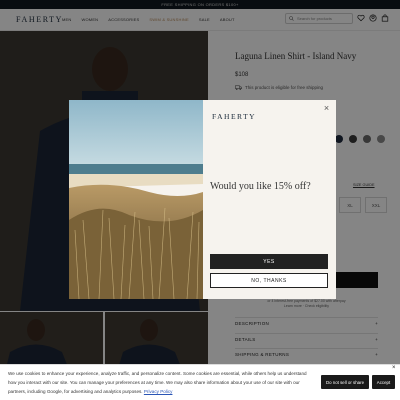 Image resolution: width=400 pixels, height=400 pixels. Describe the element at coordinates (260, 186) in the screenshot. I see `modal-headline: Would you like 15% off?` at that location.